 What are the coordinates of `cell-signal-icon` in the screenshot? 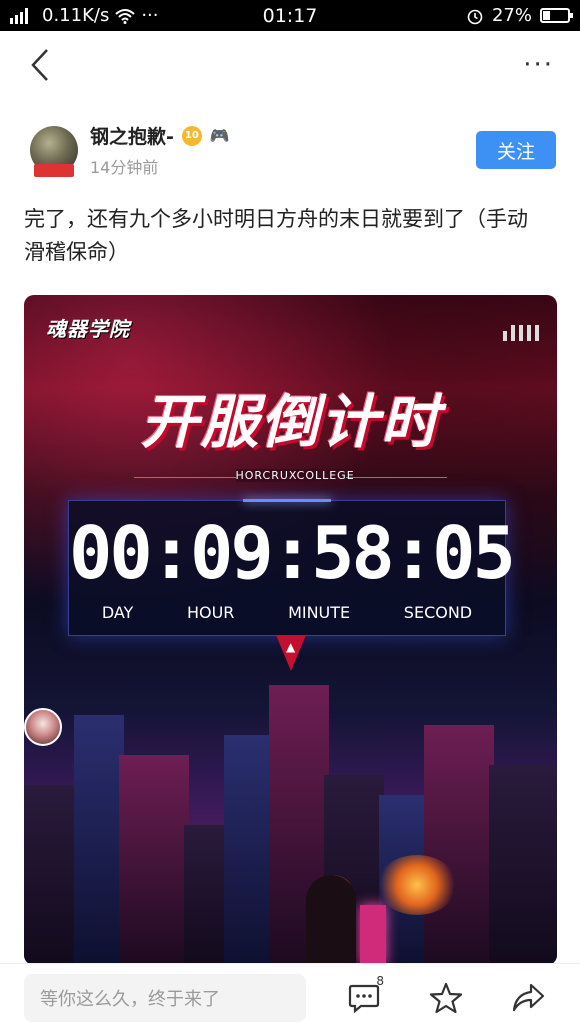 It's located at (19, 15).